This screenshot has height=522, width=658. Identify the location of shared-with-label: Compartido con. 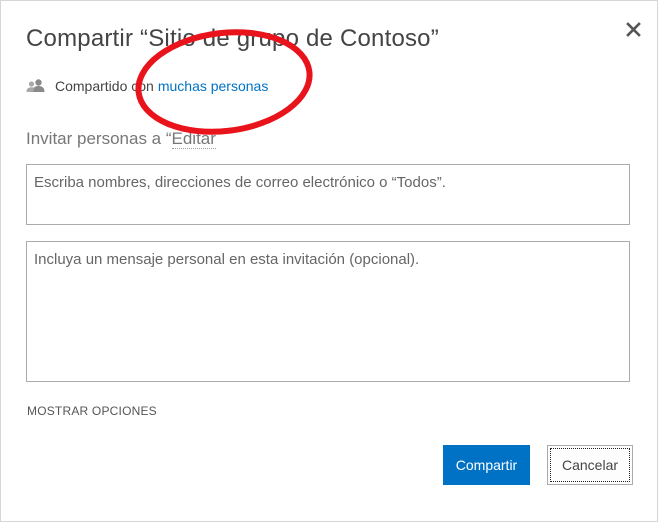
(104, 86).